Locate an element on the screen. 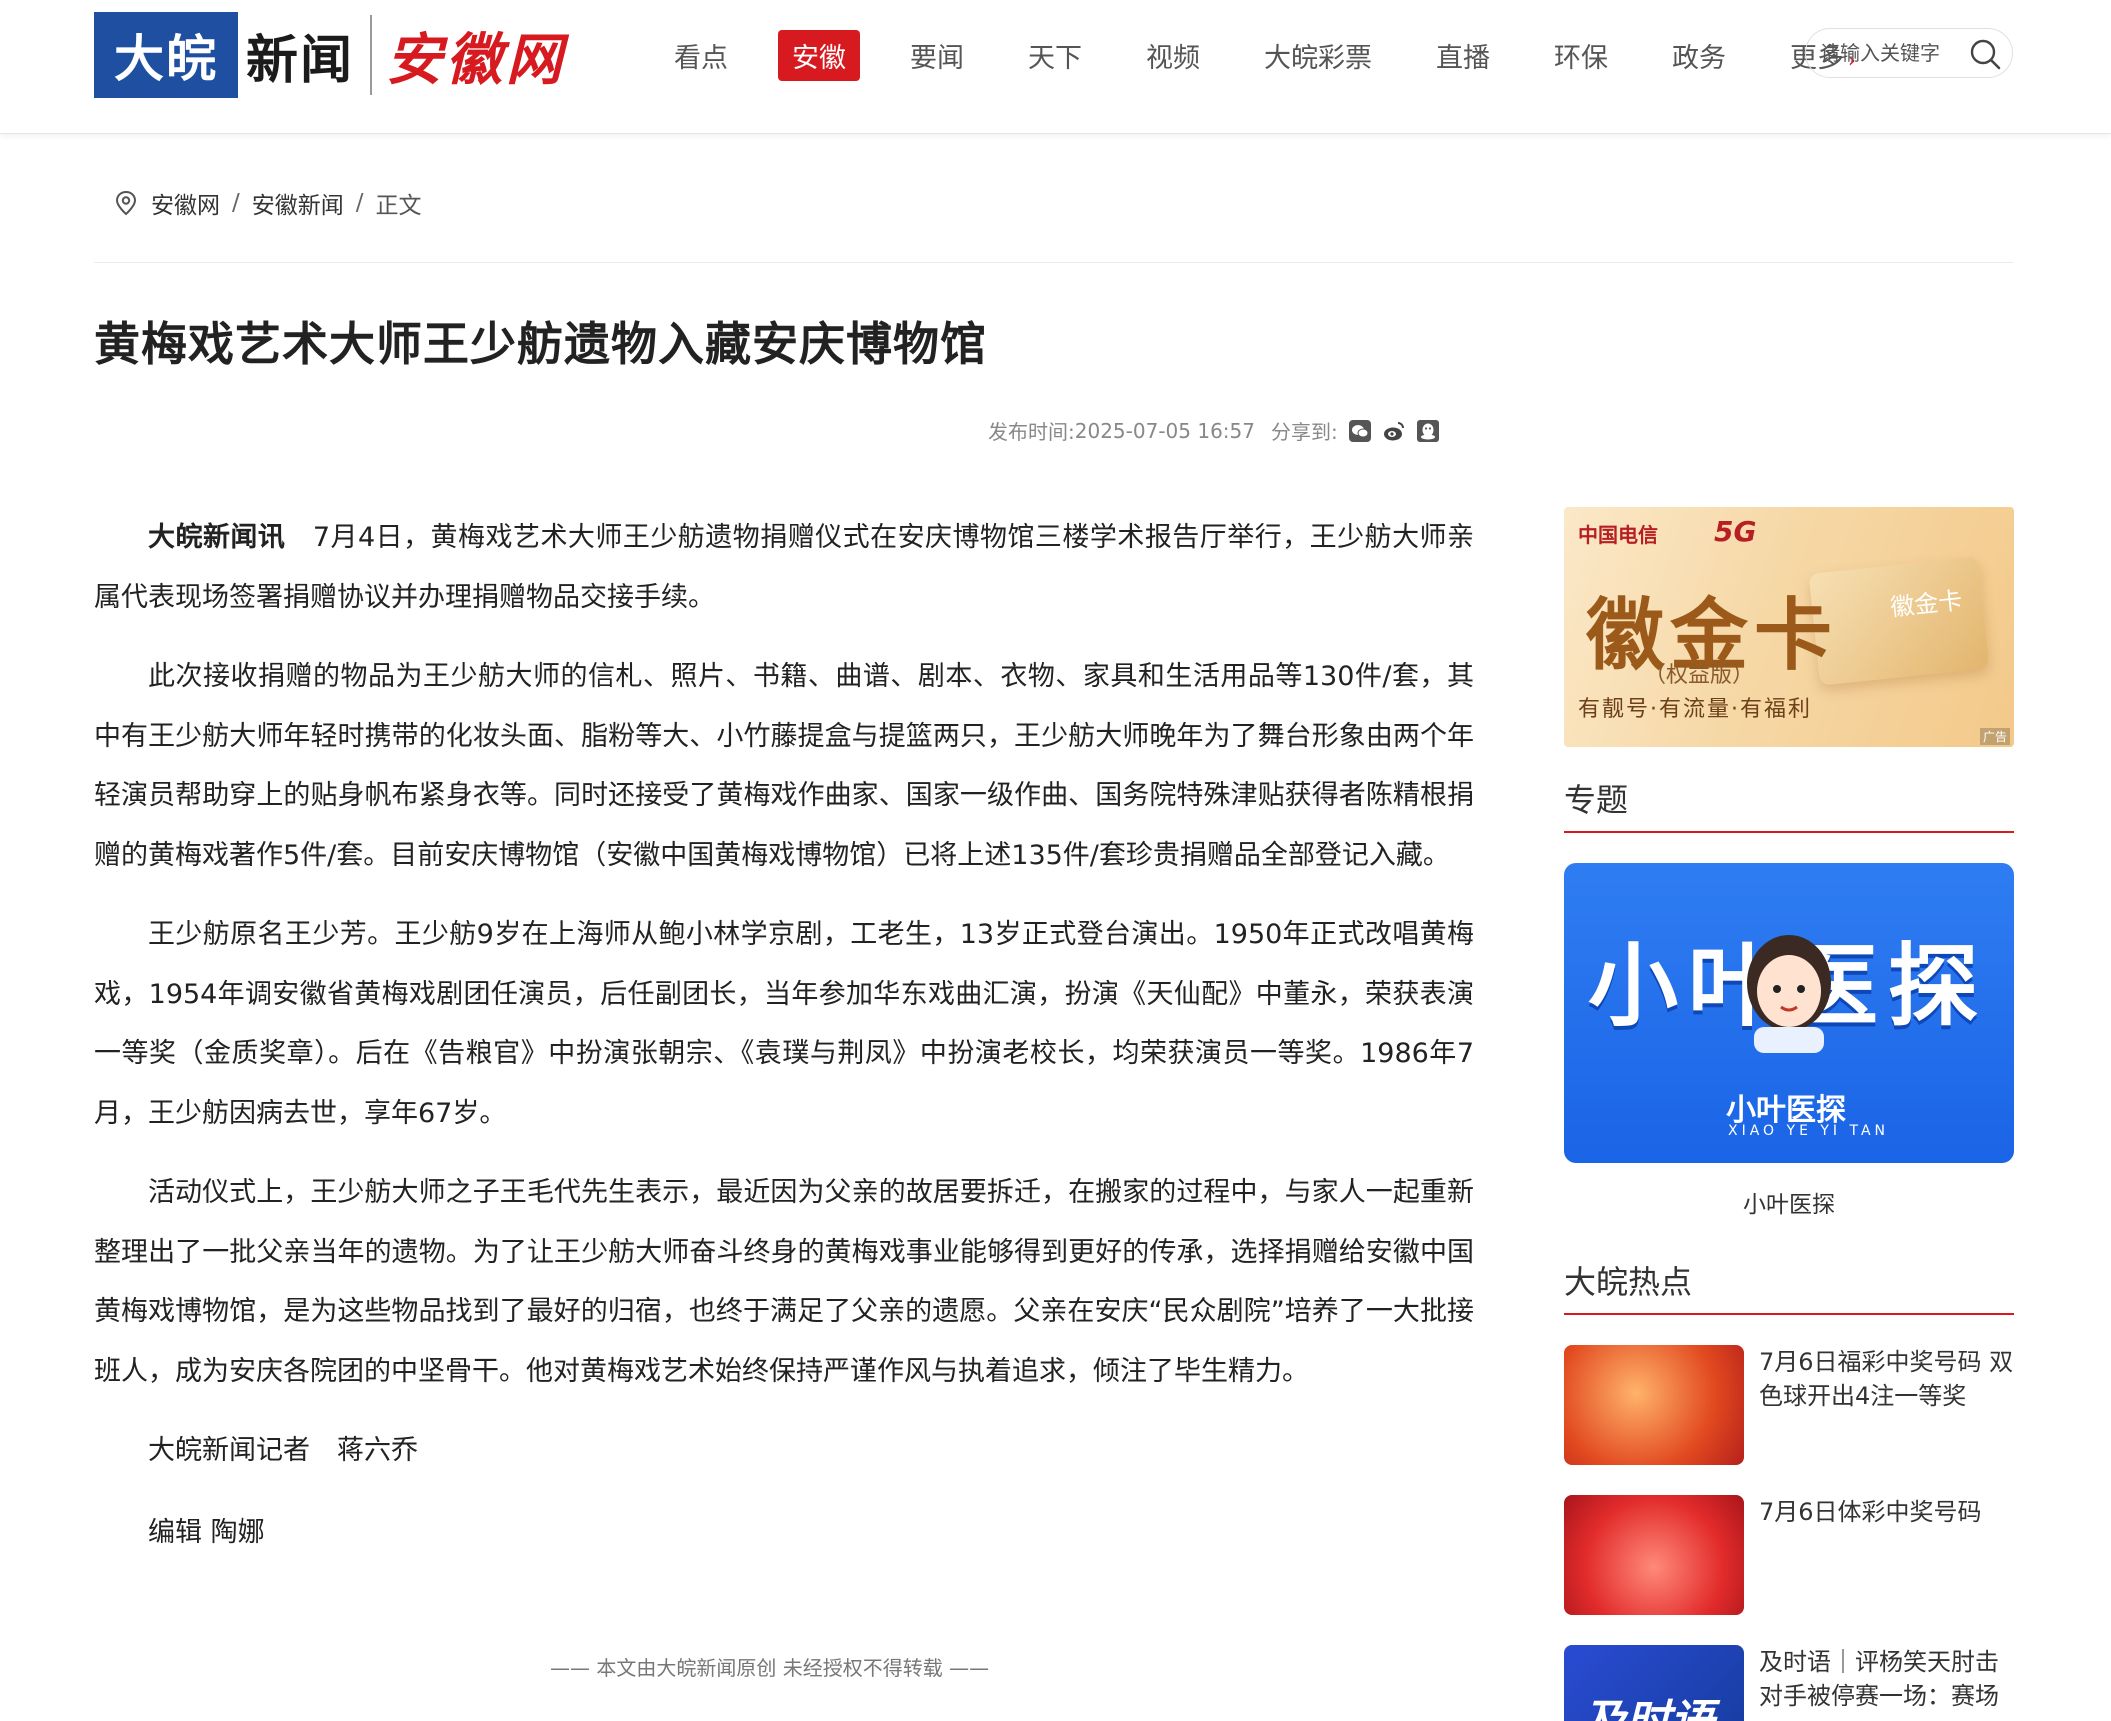  share-label: 分享到: is located at coordinates (1304, 432).